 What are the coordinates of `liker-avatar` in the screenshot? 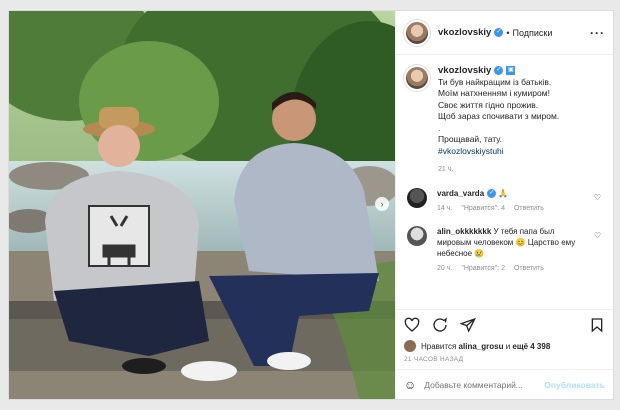 It's located at (410, 346).